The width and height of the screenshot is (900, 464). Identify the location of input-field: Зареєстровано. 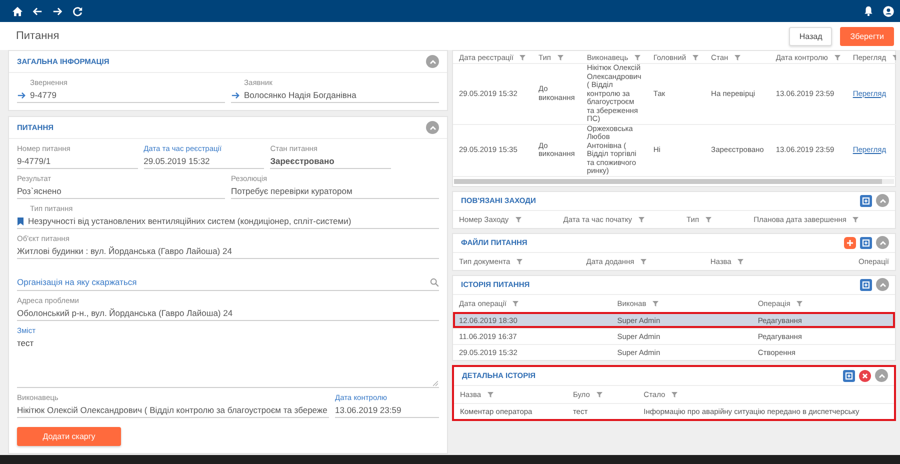
(330, 161).